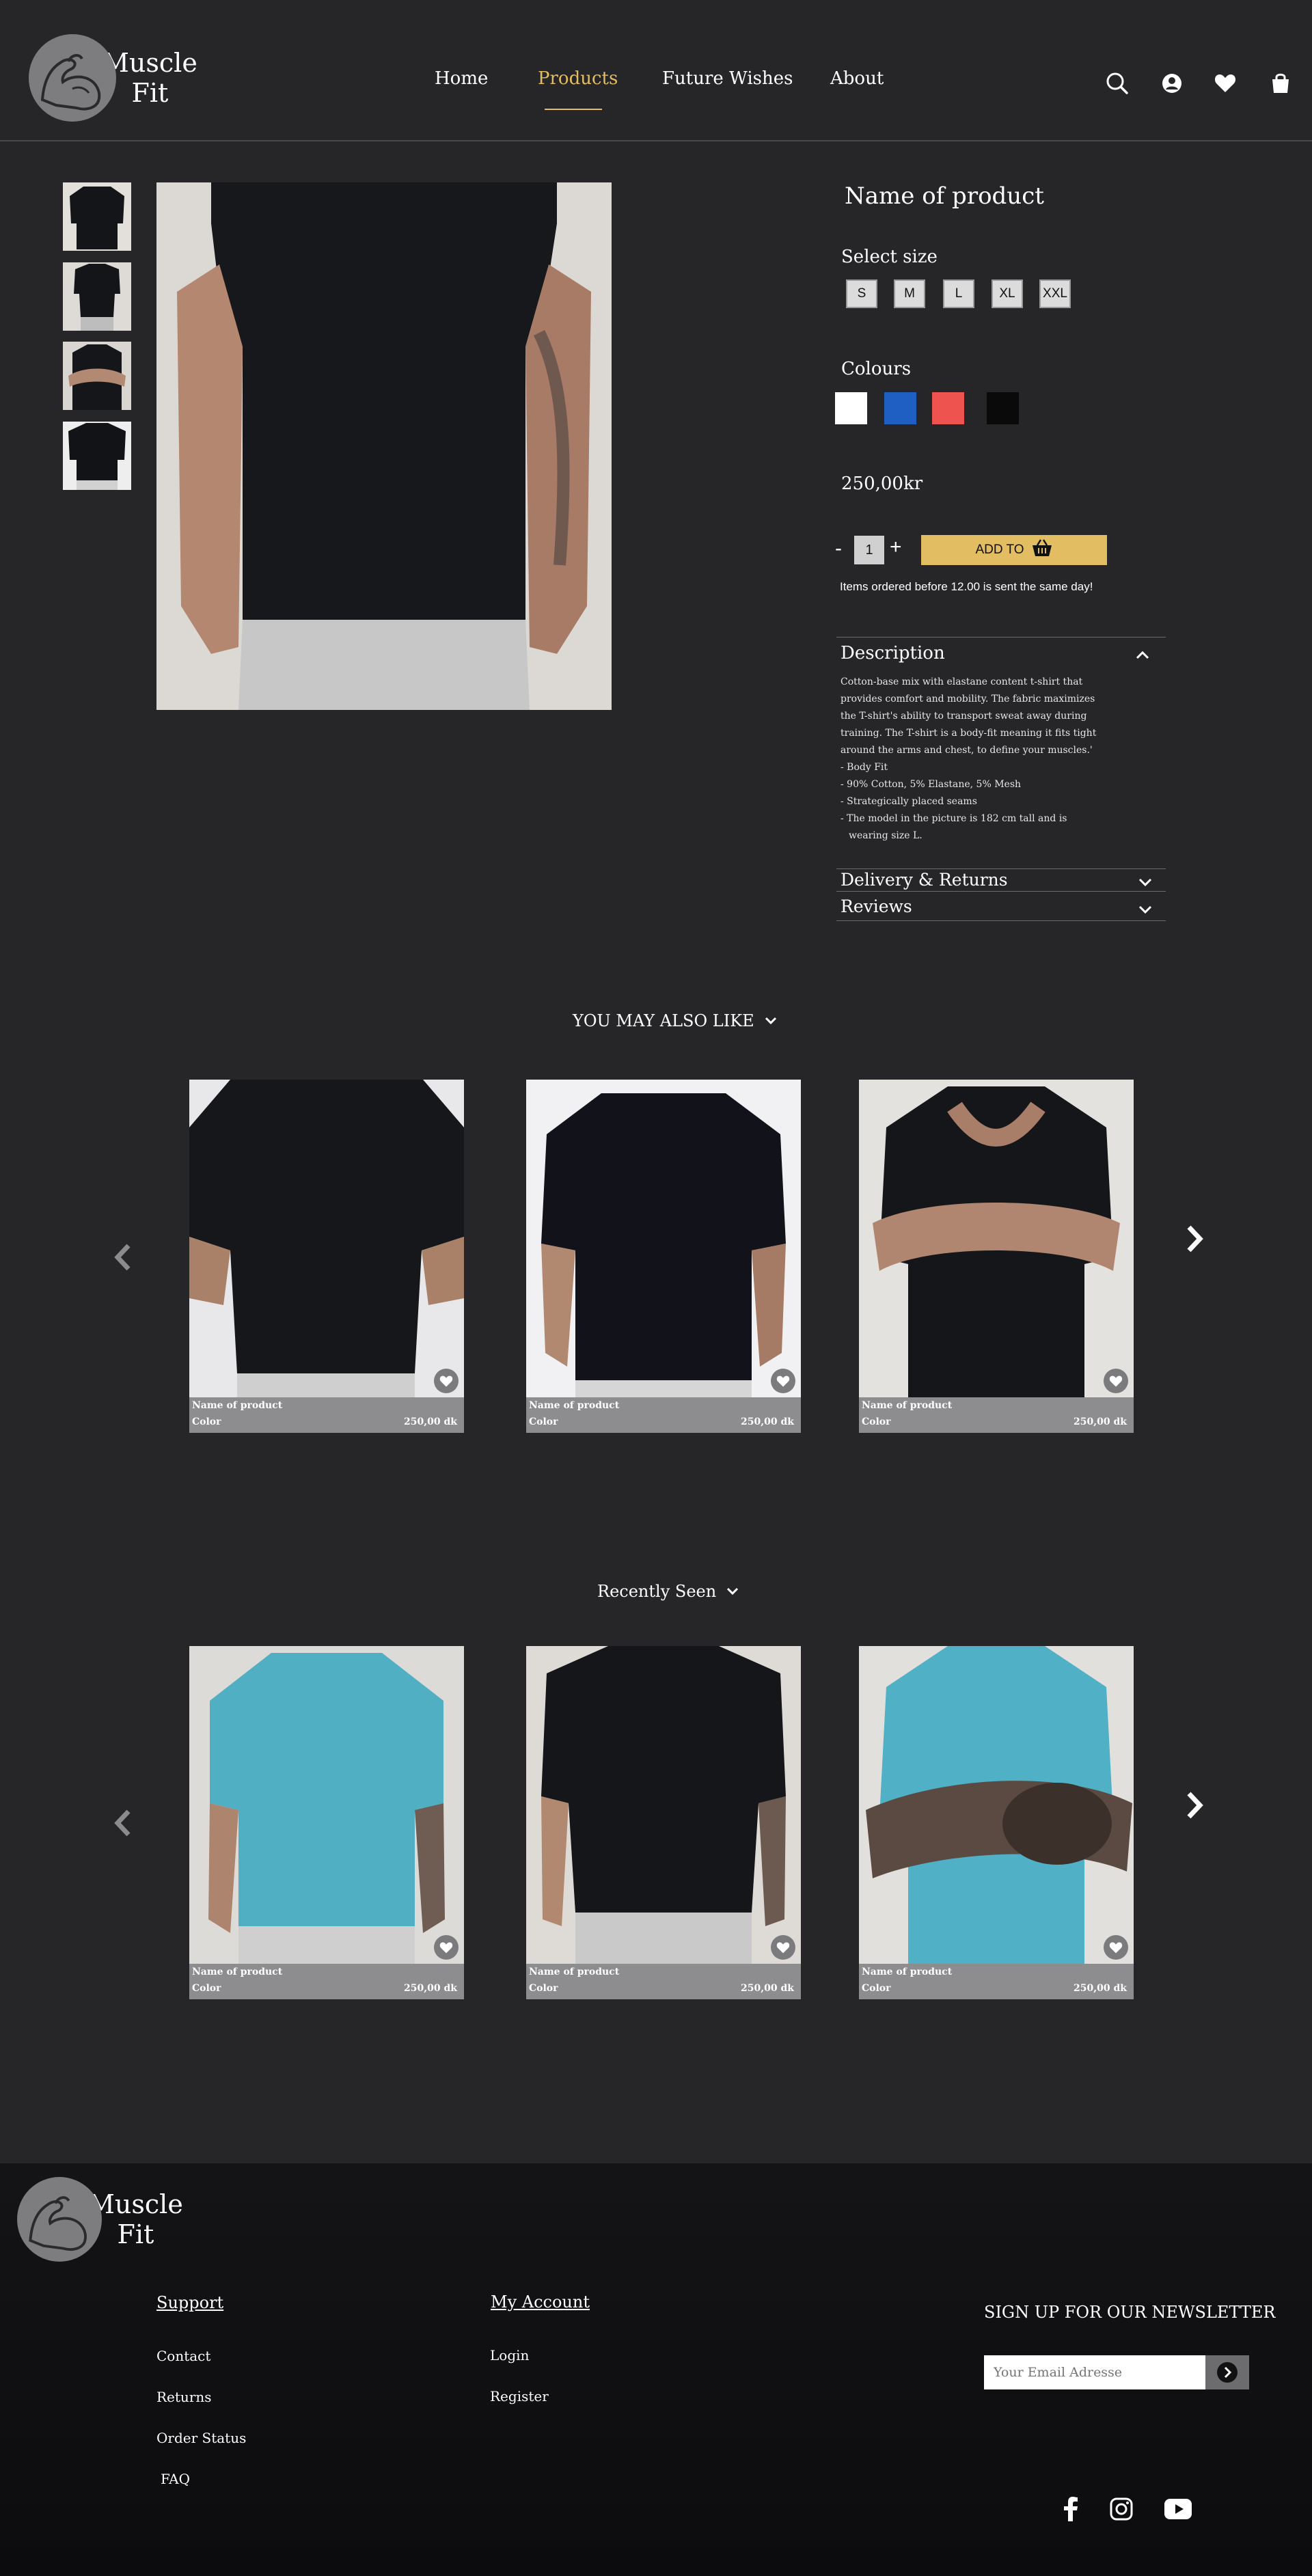  What do you see at coordinates (1142, 656) in the screenshot?
I see `chevron-up-icon` at bounding box center [1142, 656].